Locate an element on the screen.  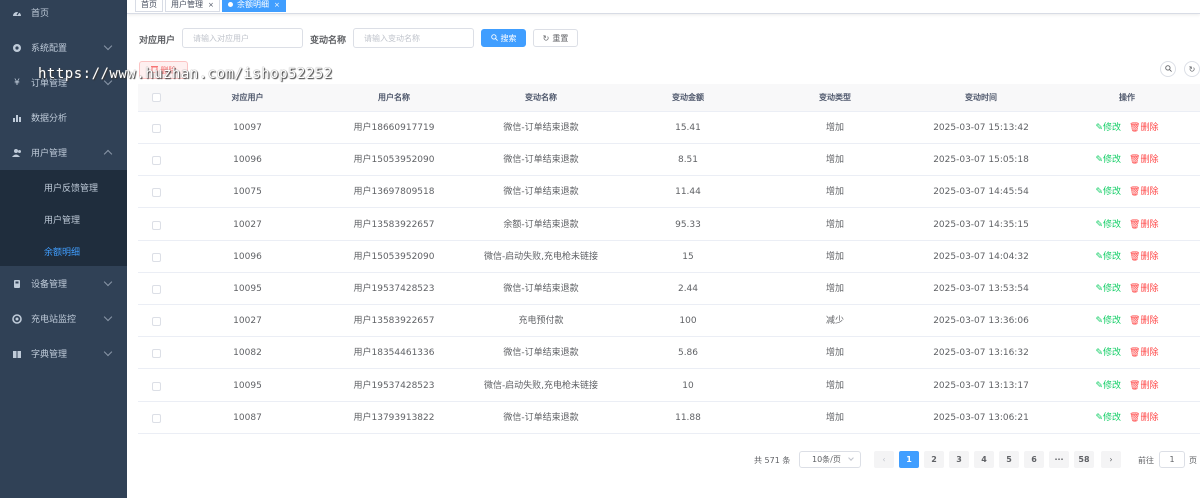
select-all-checkbox is located at coordinates (156, 97).